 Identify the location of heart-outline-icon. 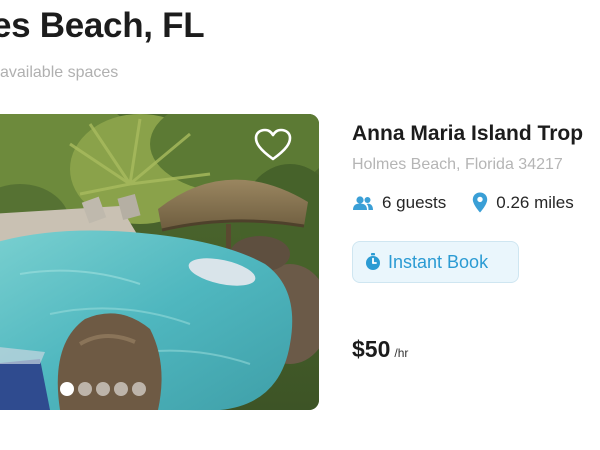
(273, 144).